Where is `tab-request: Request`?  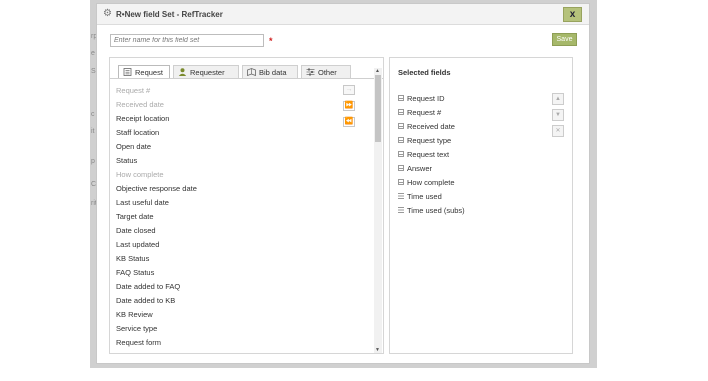 tab-request: Request is located at coordinates (144, 72).